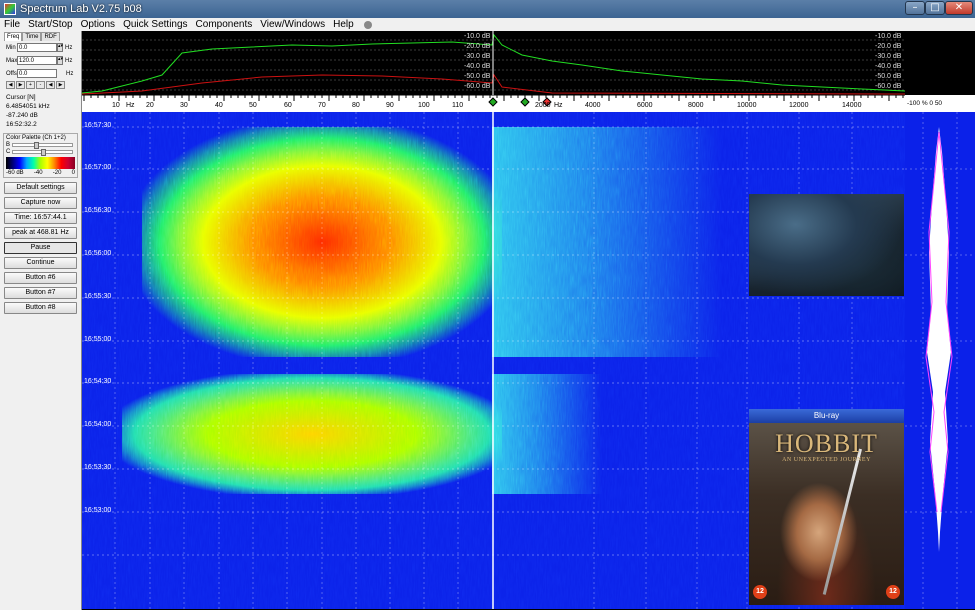 The image size is (975, 610). What do you see at coordinates (477, 86) in the screenshot?
I see `db-label: -60.0 dB` at bounding box center [477, 86].